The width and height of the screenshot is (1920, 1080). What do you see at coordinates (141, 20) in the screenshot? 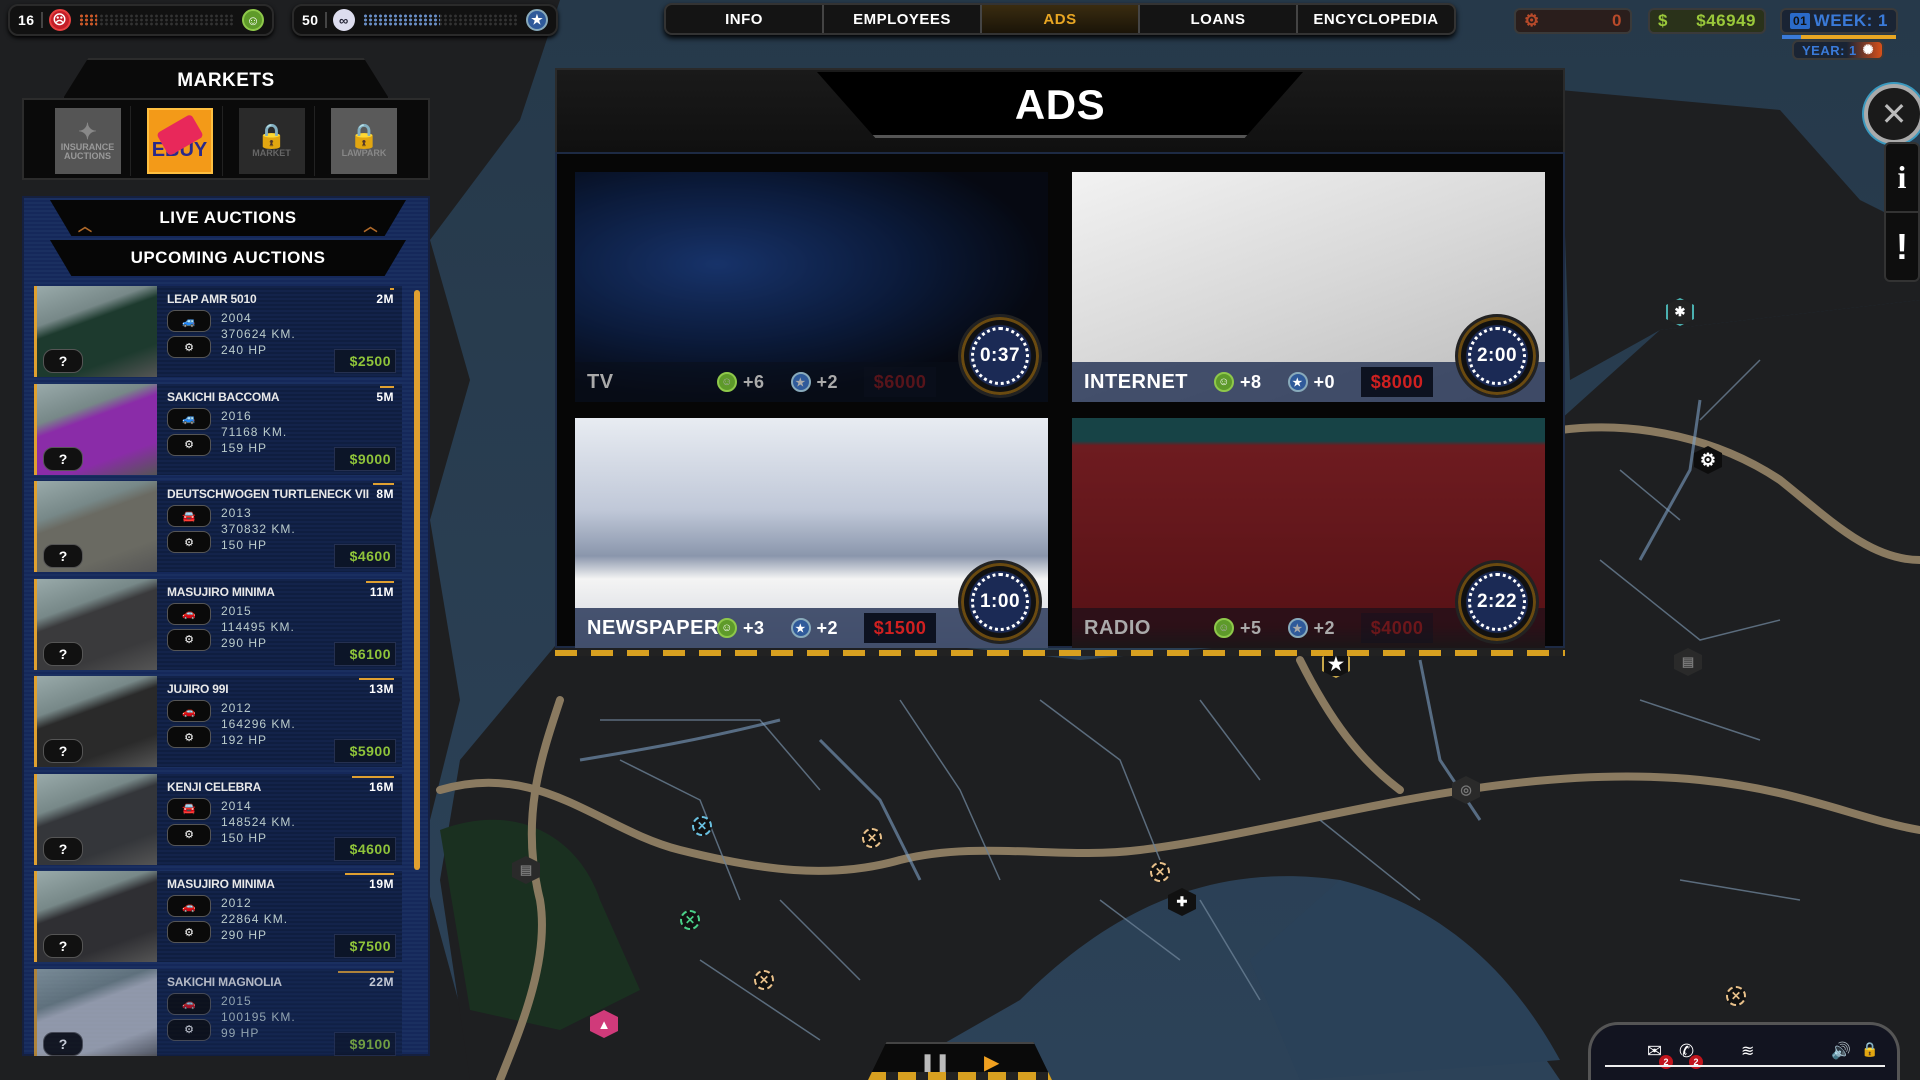
I see `reputation-meter: 16 ☹ ☺` at bounding box center [141, 20].